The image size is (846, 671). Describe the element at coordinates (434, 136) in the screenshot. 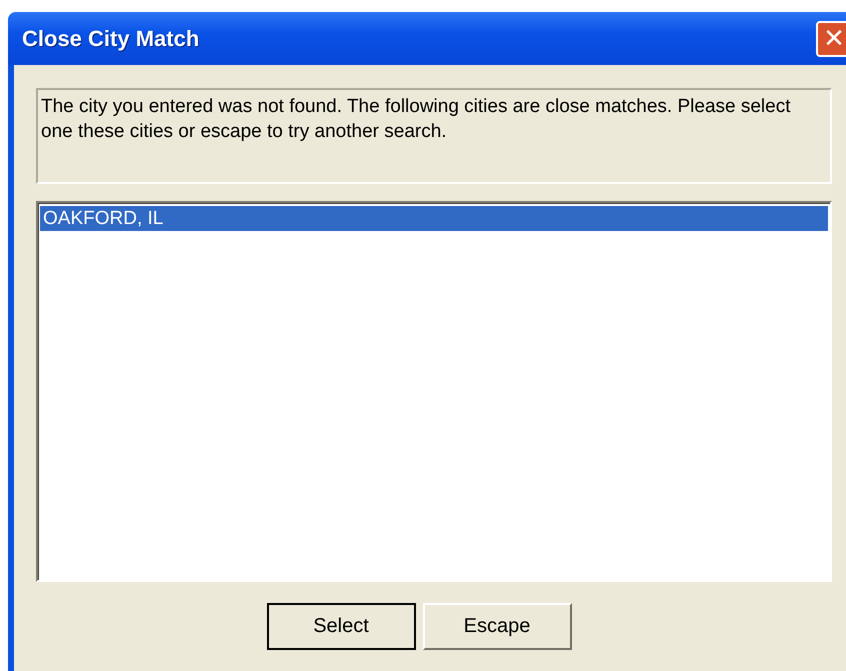

I see `message-text: The city you entered was not found. The following cities are close matches. Please select one these cities or escape to try another search.` at that location.